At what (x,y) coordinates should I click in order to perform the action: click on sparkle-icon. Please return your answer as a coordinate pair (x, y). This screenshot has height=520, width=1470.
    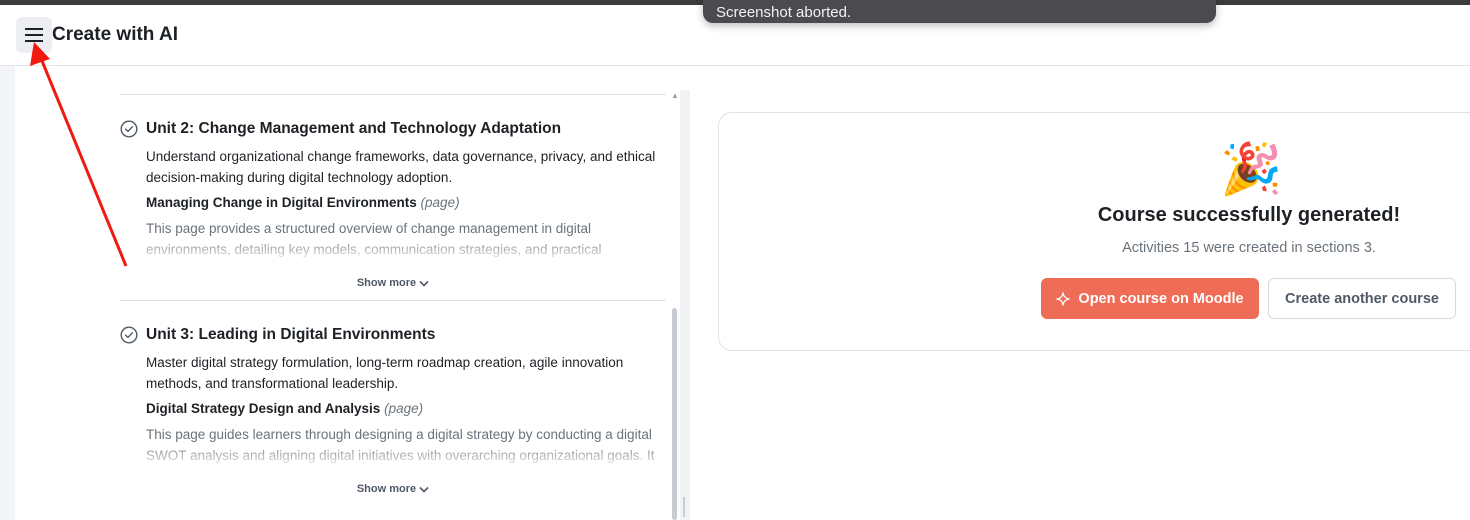
    Looking at the image, I should click on (1063, 298).